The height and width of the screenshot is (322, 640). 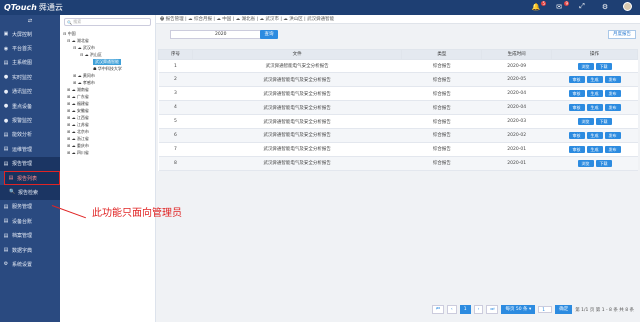 I want to click on cell-ops: 浏览 下载, so click(x=594, y=163).